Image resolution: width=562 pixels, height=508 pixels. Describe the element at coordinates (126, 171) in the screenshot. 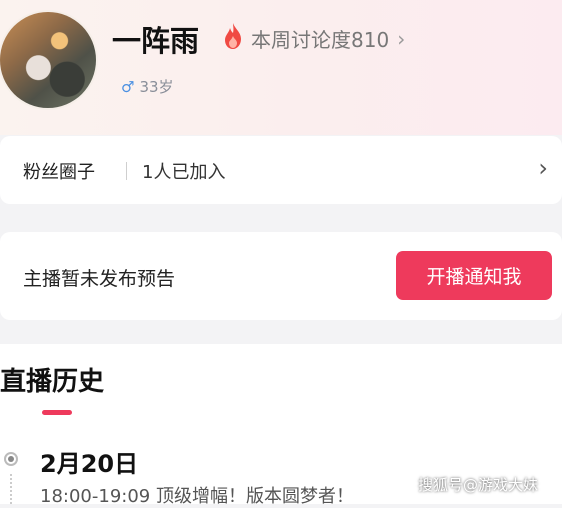

I see `divider` at that location.